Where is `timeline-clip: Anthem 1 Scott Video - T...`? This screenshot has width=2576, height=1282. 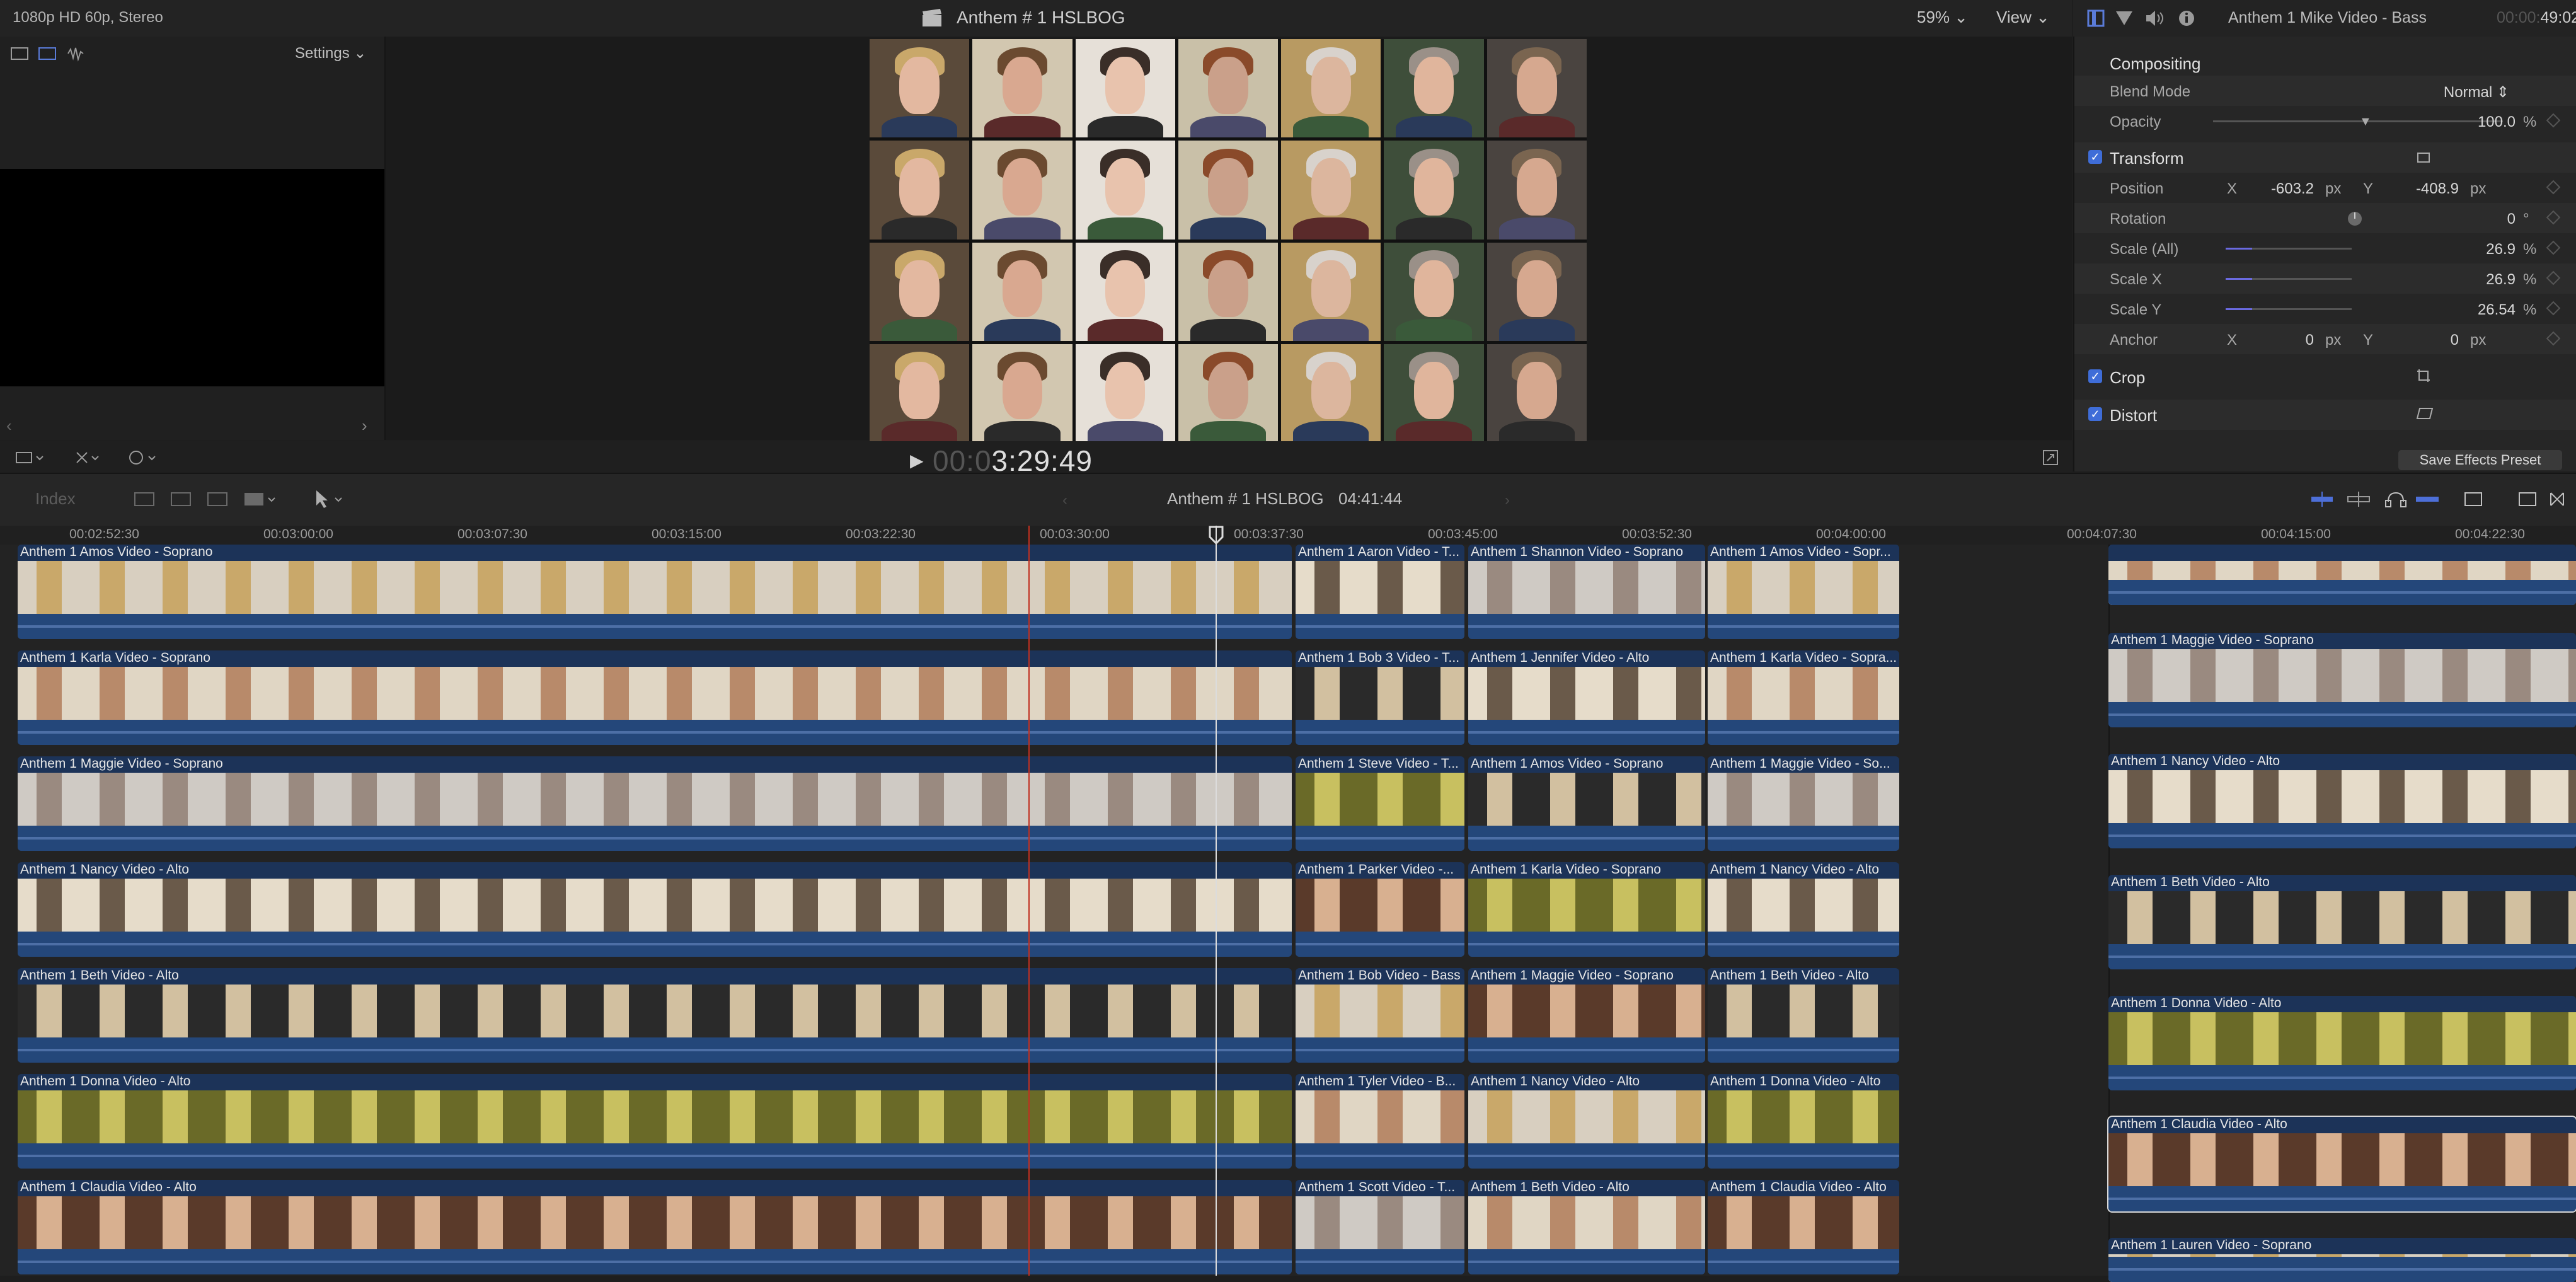
timeline-clip: Anthem 1 Scott Video - T... is located at coordinates (1380, 1227).